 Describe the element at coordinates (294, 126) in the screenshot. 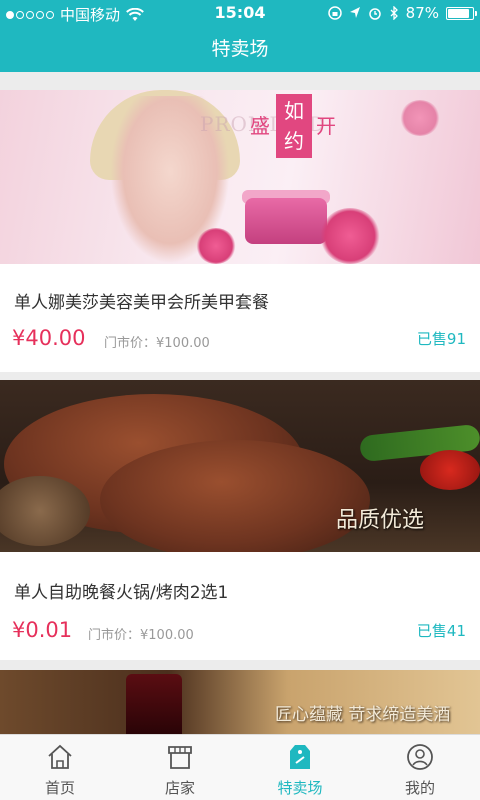

I see `image-badge: 如约` at that location.